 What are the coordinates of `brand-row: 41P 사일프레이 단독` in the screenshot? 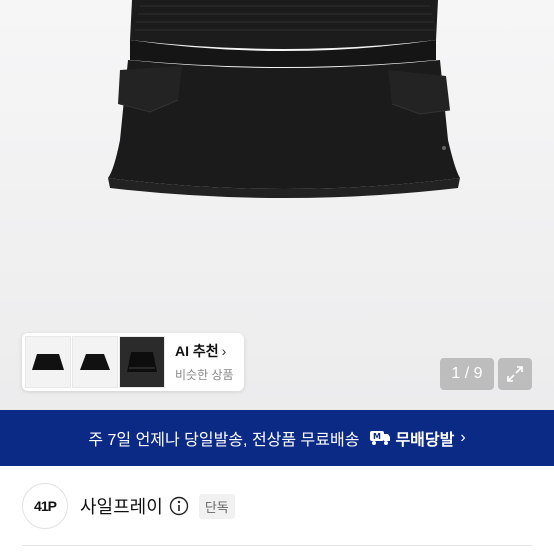 It's located at (277, 506).